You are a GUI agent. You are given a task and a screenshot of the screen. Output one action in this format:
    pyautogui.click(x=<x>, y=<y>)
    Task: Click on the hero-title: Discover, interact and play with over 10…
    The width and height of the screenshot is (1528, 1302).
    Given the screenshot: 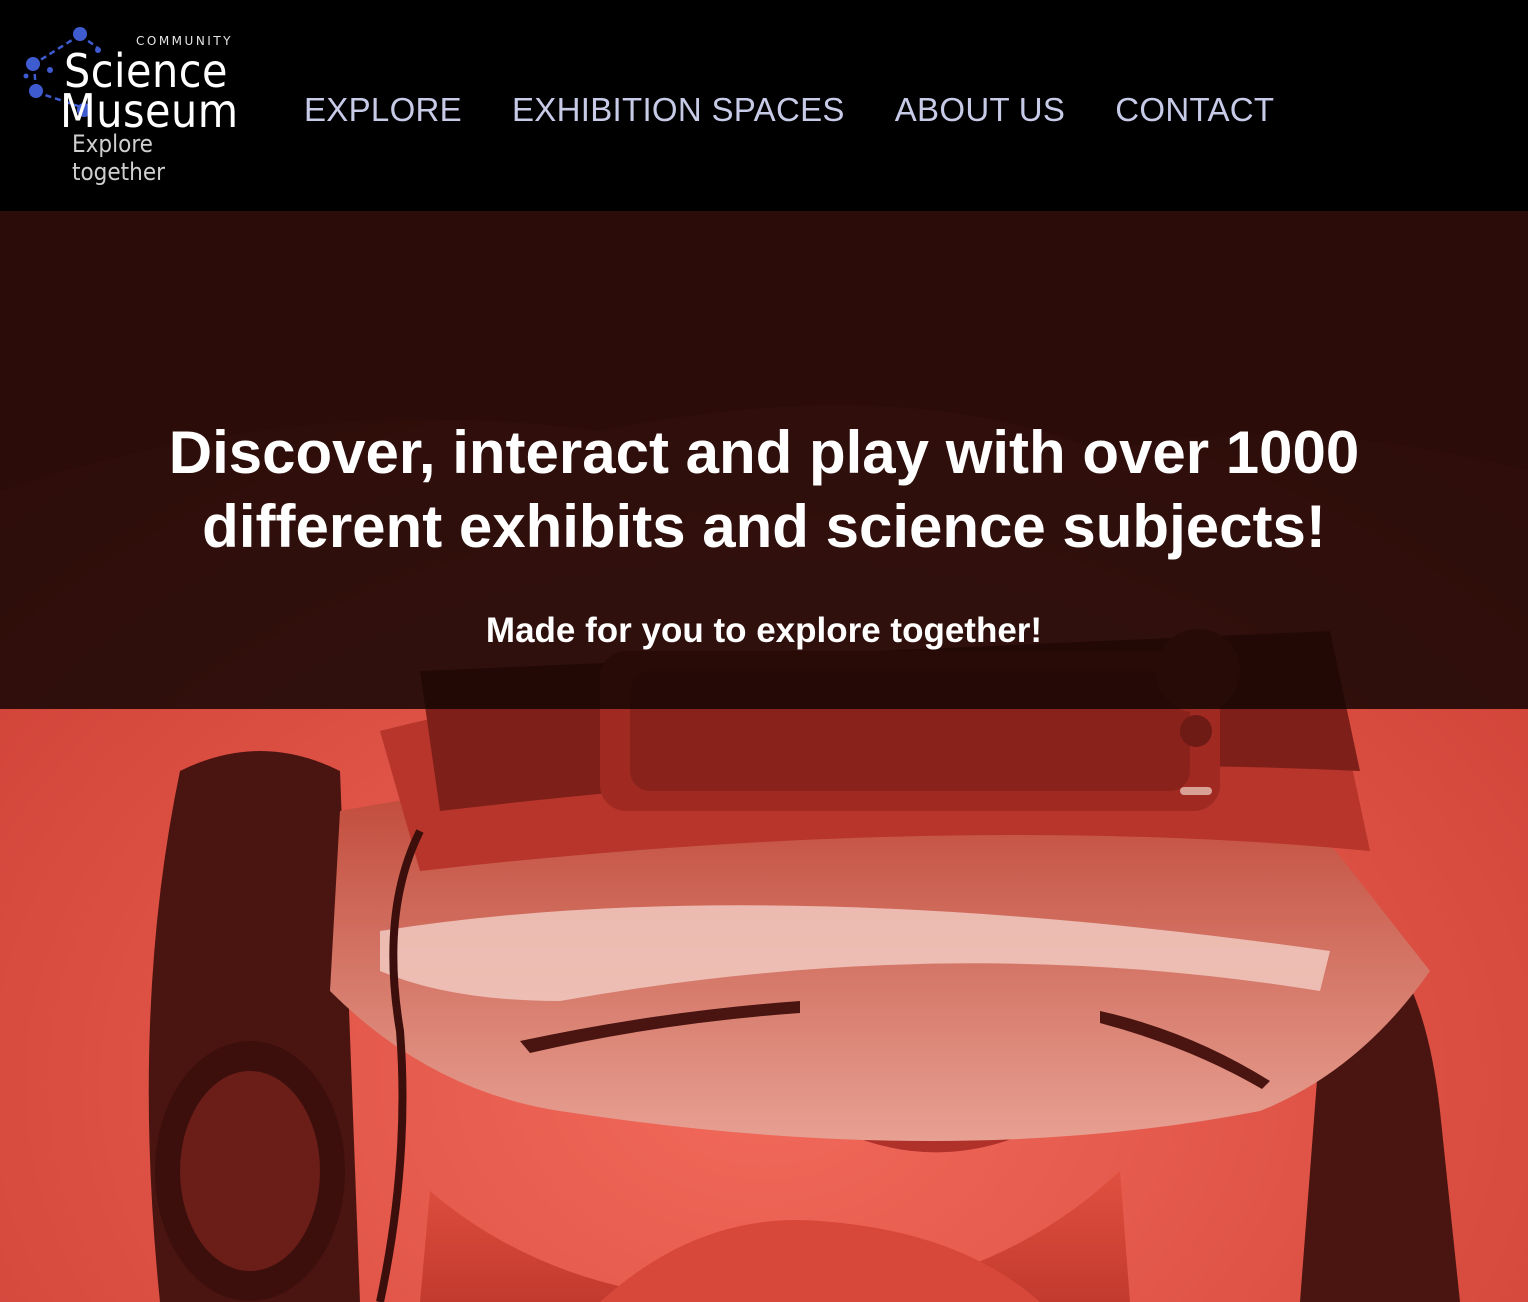 What is the action you would take?
    pyautogui.click(x=764, y=489)
    